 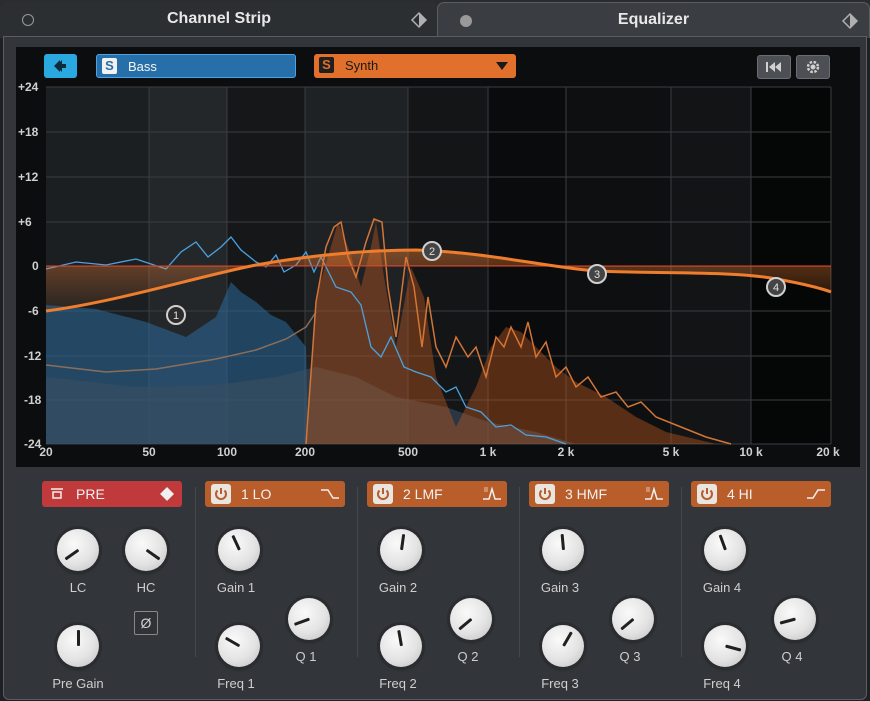 What do you see at coordinates (35, 266) in the screenshot?
I see `y-tick-label: 0` at bounding box center [35, 266].